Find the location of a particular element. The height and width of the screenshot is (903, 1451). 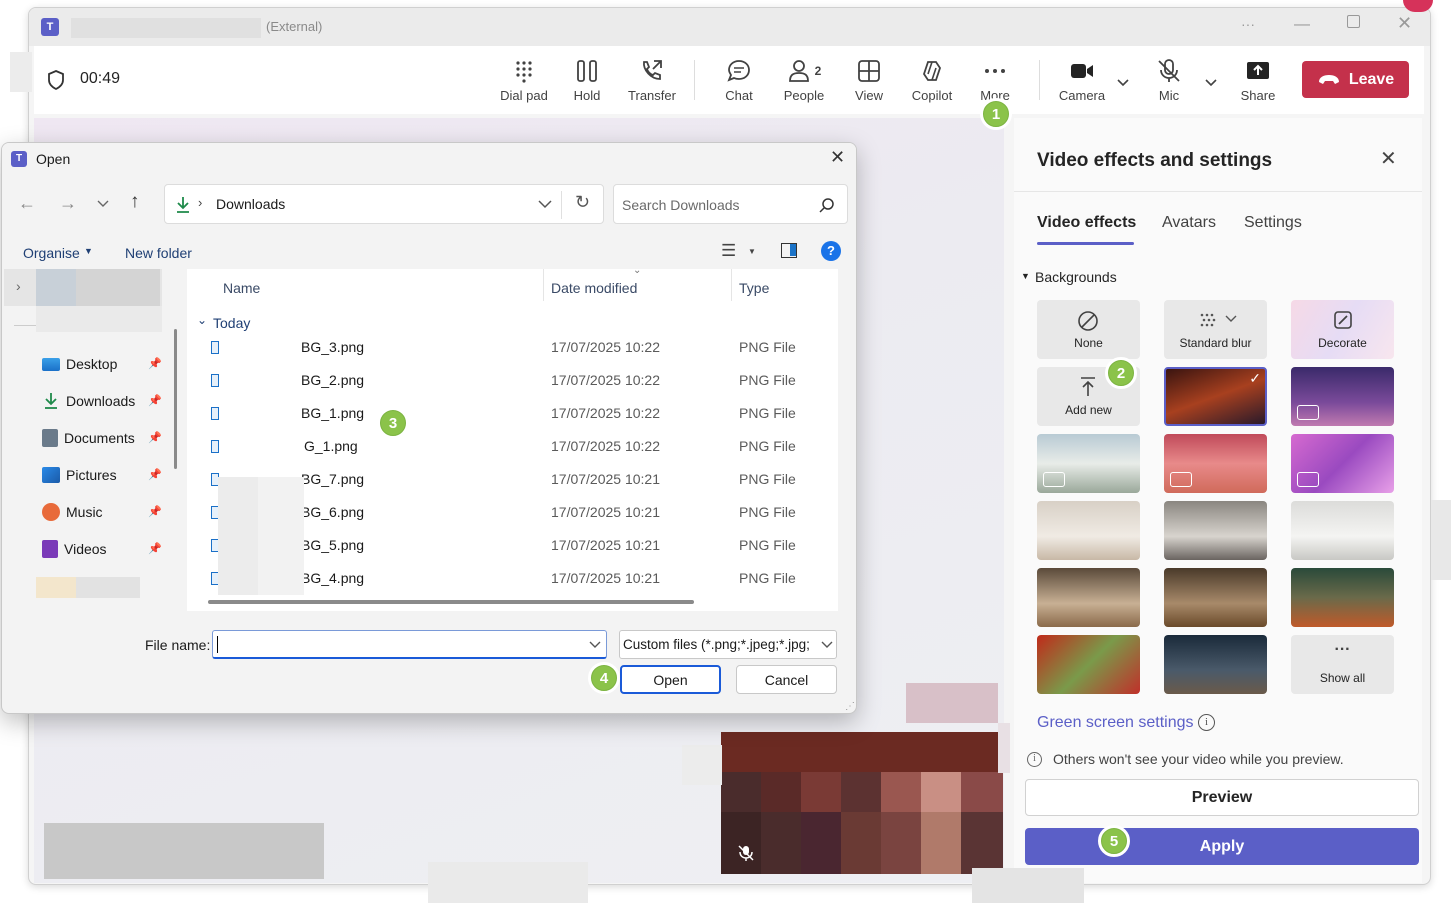

column-date-modified: Date modified is located at coordinates (594, 288).